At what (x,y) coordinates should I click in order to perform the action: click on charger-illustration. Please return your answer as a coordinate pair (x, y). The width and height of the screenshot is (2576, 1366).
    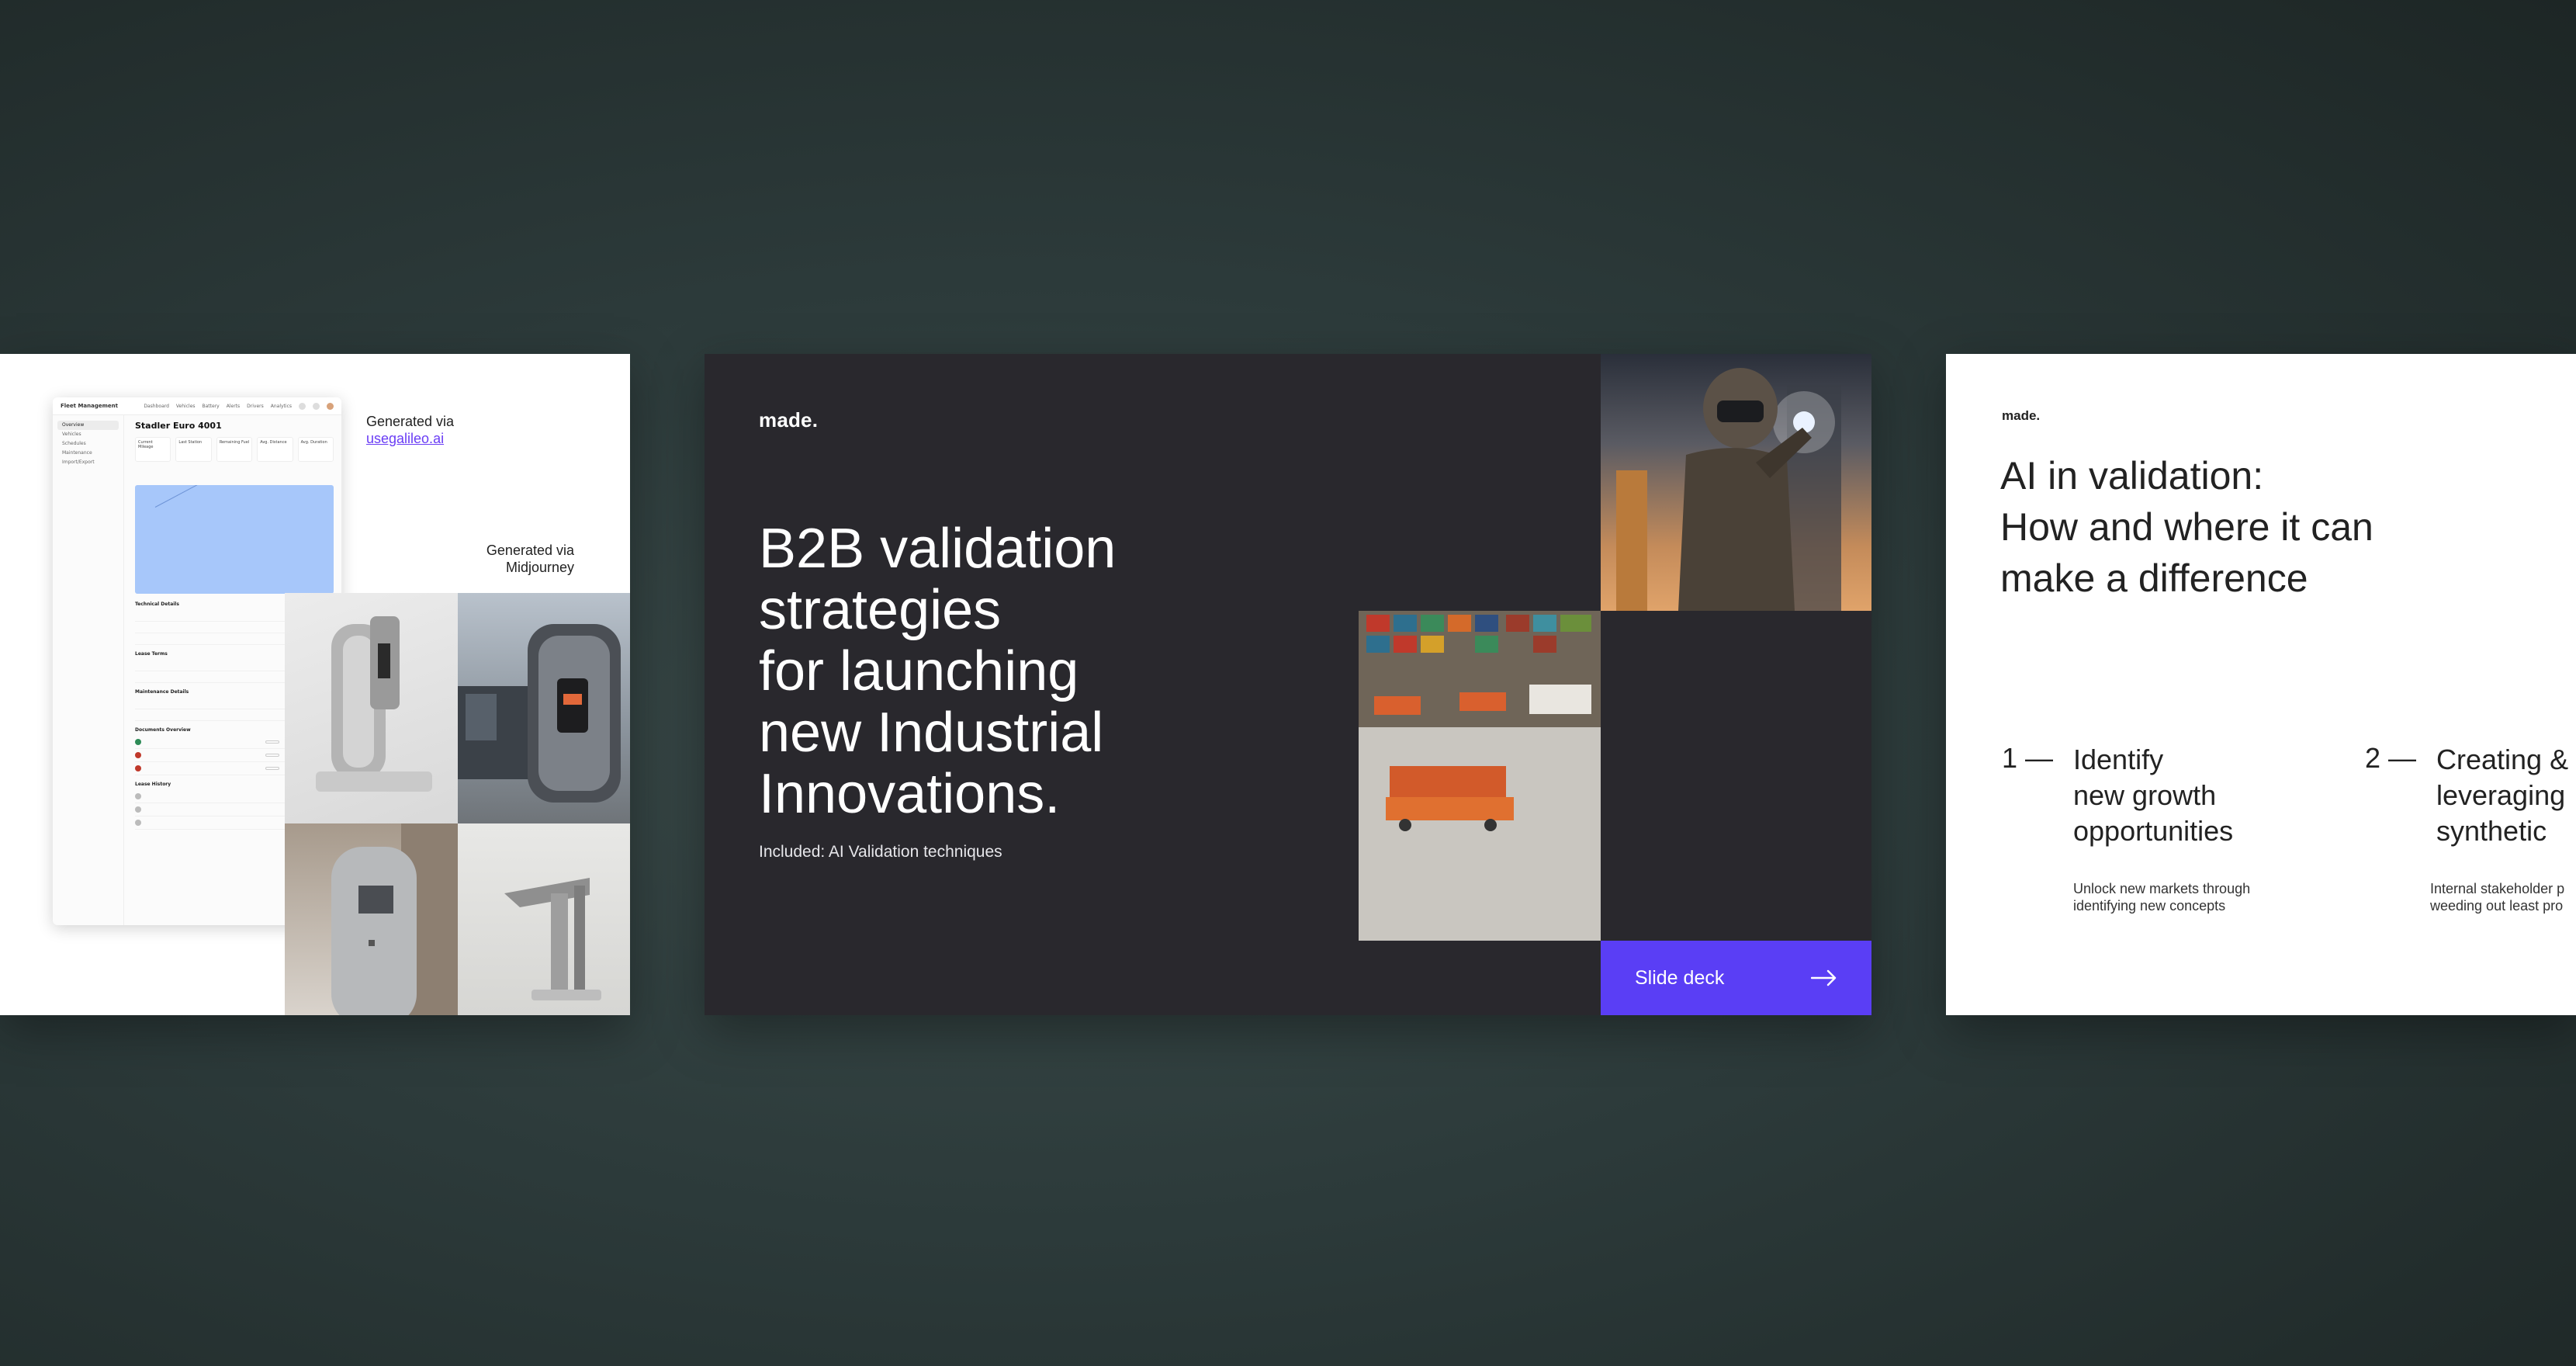
    Looking at the image, I should click on (374, 704).